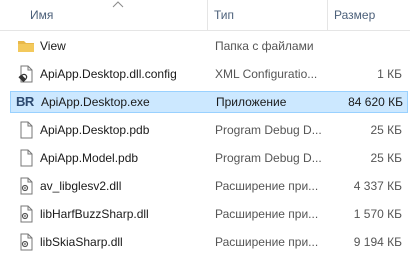  I want to click on file-name: ApiApp.Desktop.pdb, so click(95, 130).